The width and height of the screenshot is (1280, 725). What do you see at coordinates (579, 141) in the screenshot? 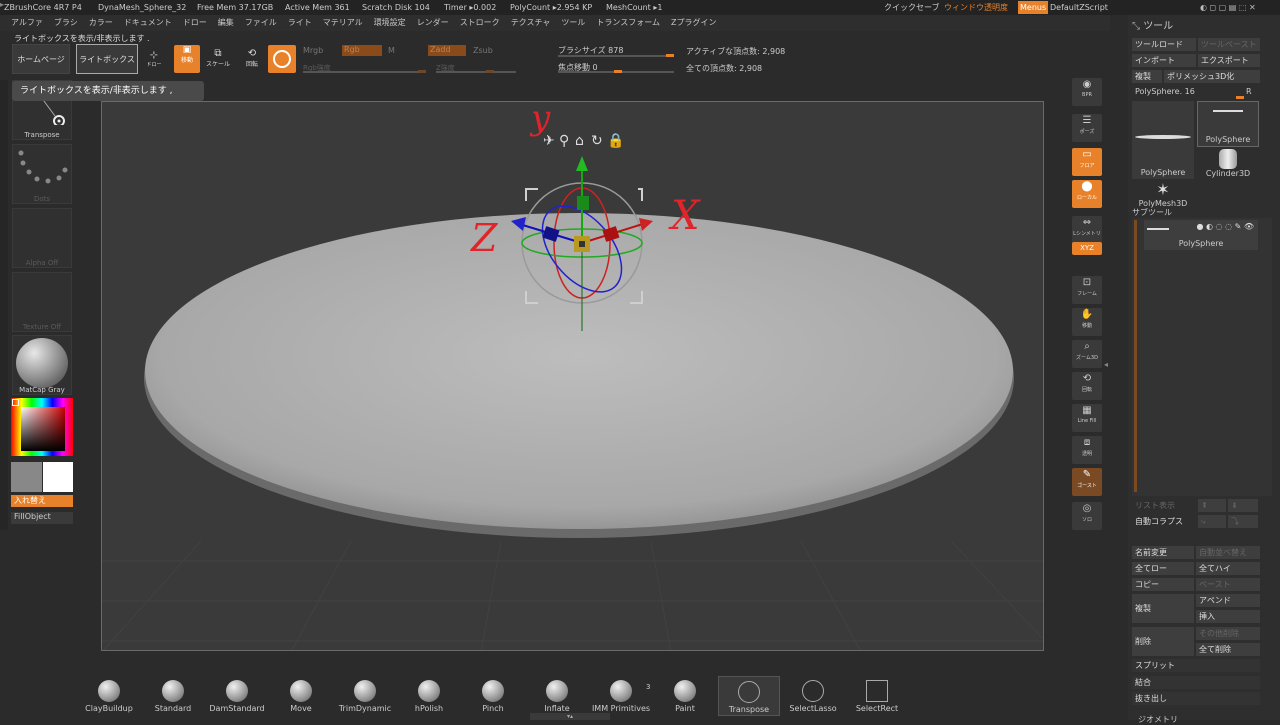
I see `home-icon: ⌂` at bounding box center [579, 141].